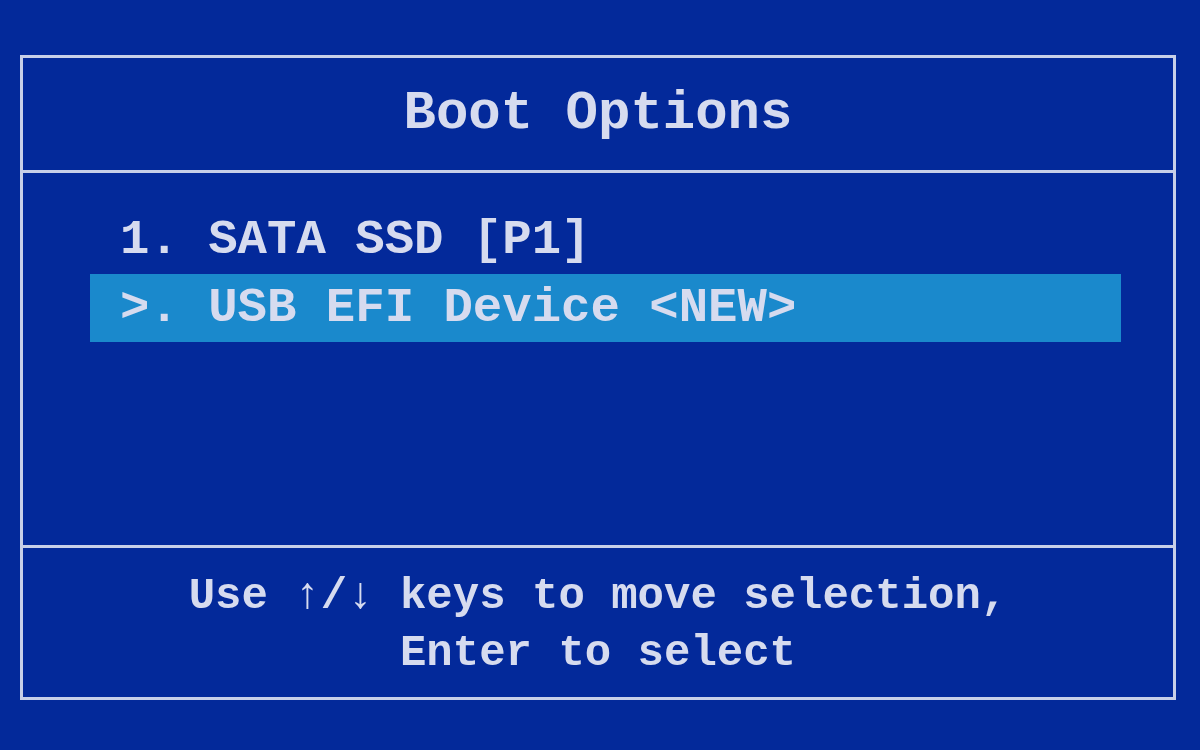 Image resolution: width=1200 pixels, height=750 pixels. Describe the element at coordinates (598, 596) in the screenshot. I see `hint-line: Use ↑/↓ keys to move selection,` at that location.